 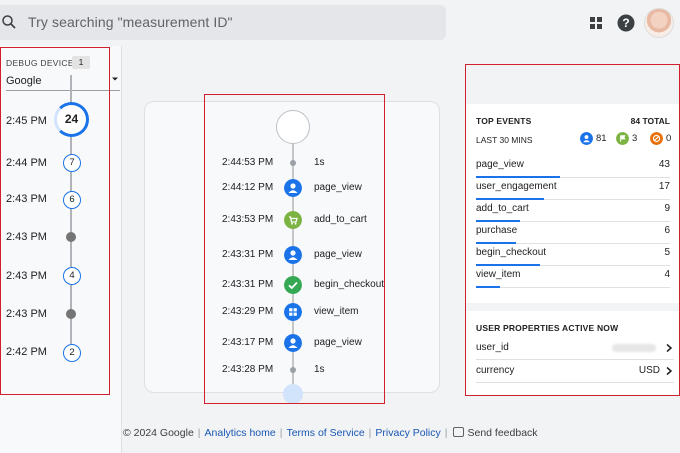 What do you see at coordinates (130, 22) in the screenshot?
I see `search-placeholder: Try searching "measurement ID"` at bounding box center [130, 22].